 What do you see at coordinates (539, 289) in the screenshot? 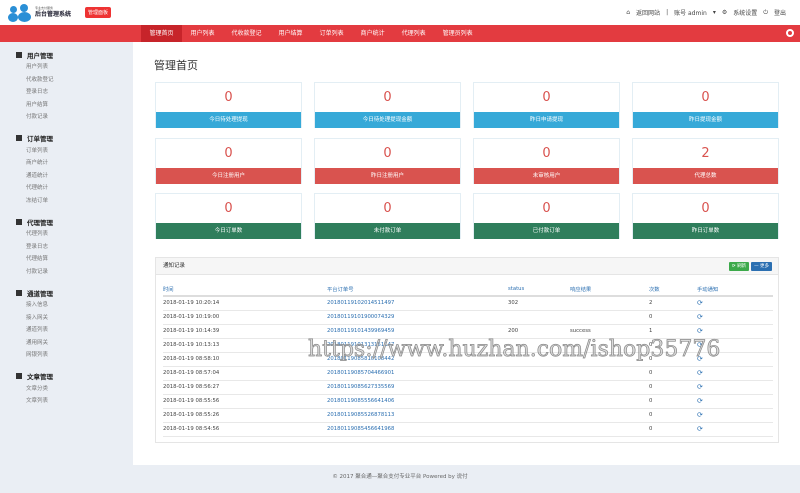
I see `col-status: status` at bounding box center [539, 289].